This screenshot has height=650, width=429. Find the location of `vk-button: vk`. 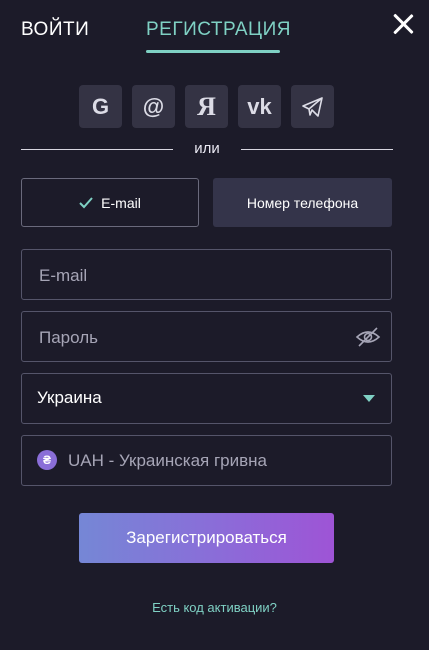

vk-button: vk is located at coordinates (259, 106).